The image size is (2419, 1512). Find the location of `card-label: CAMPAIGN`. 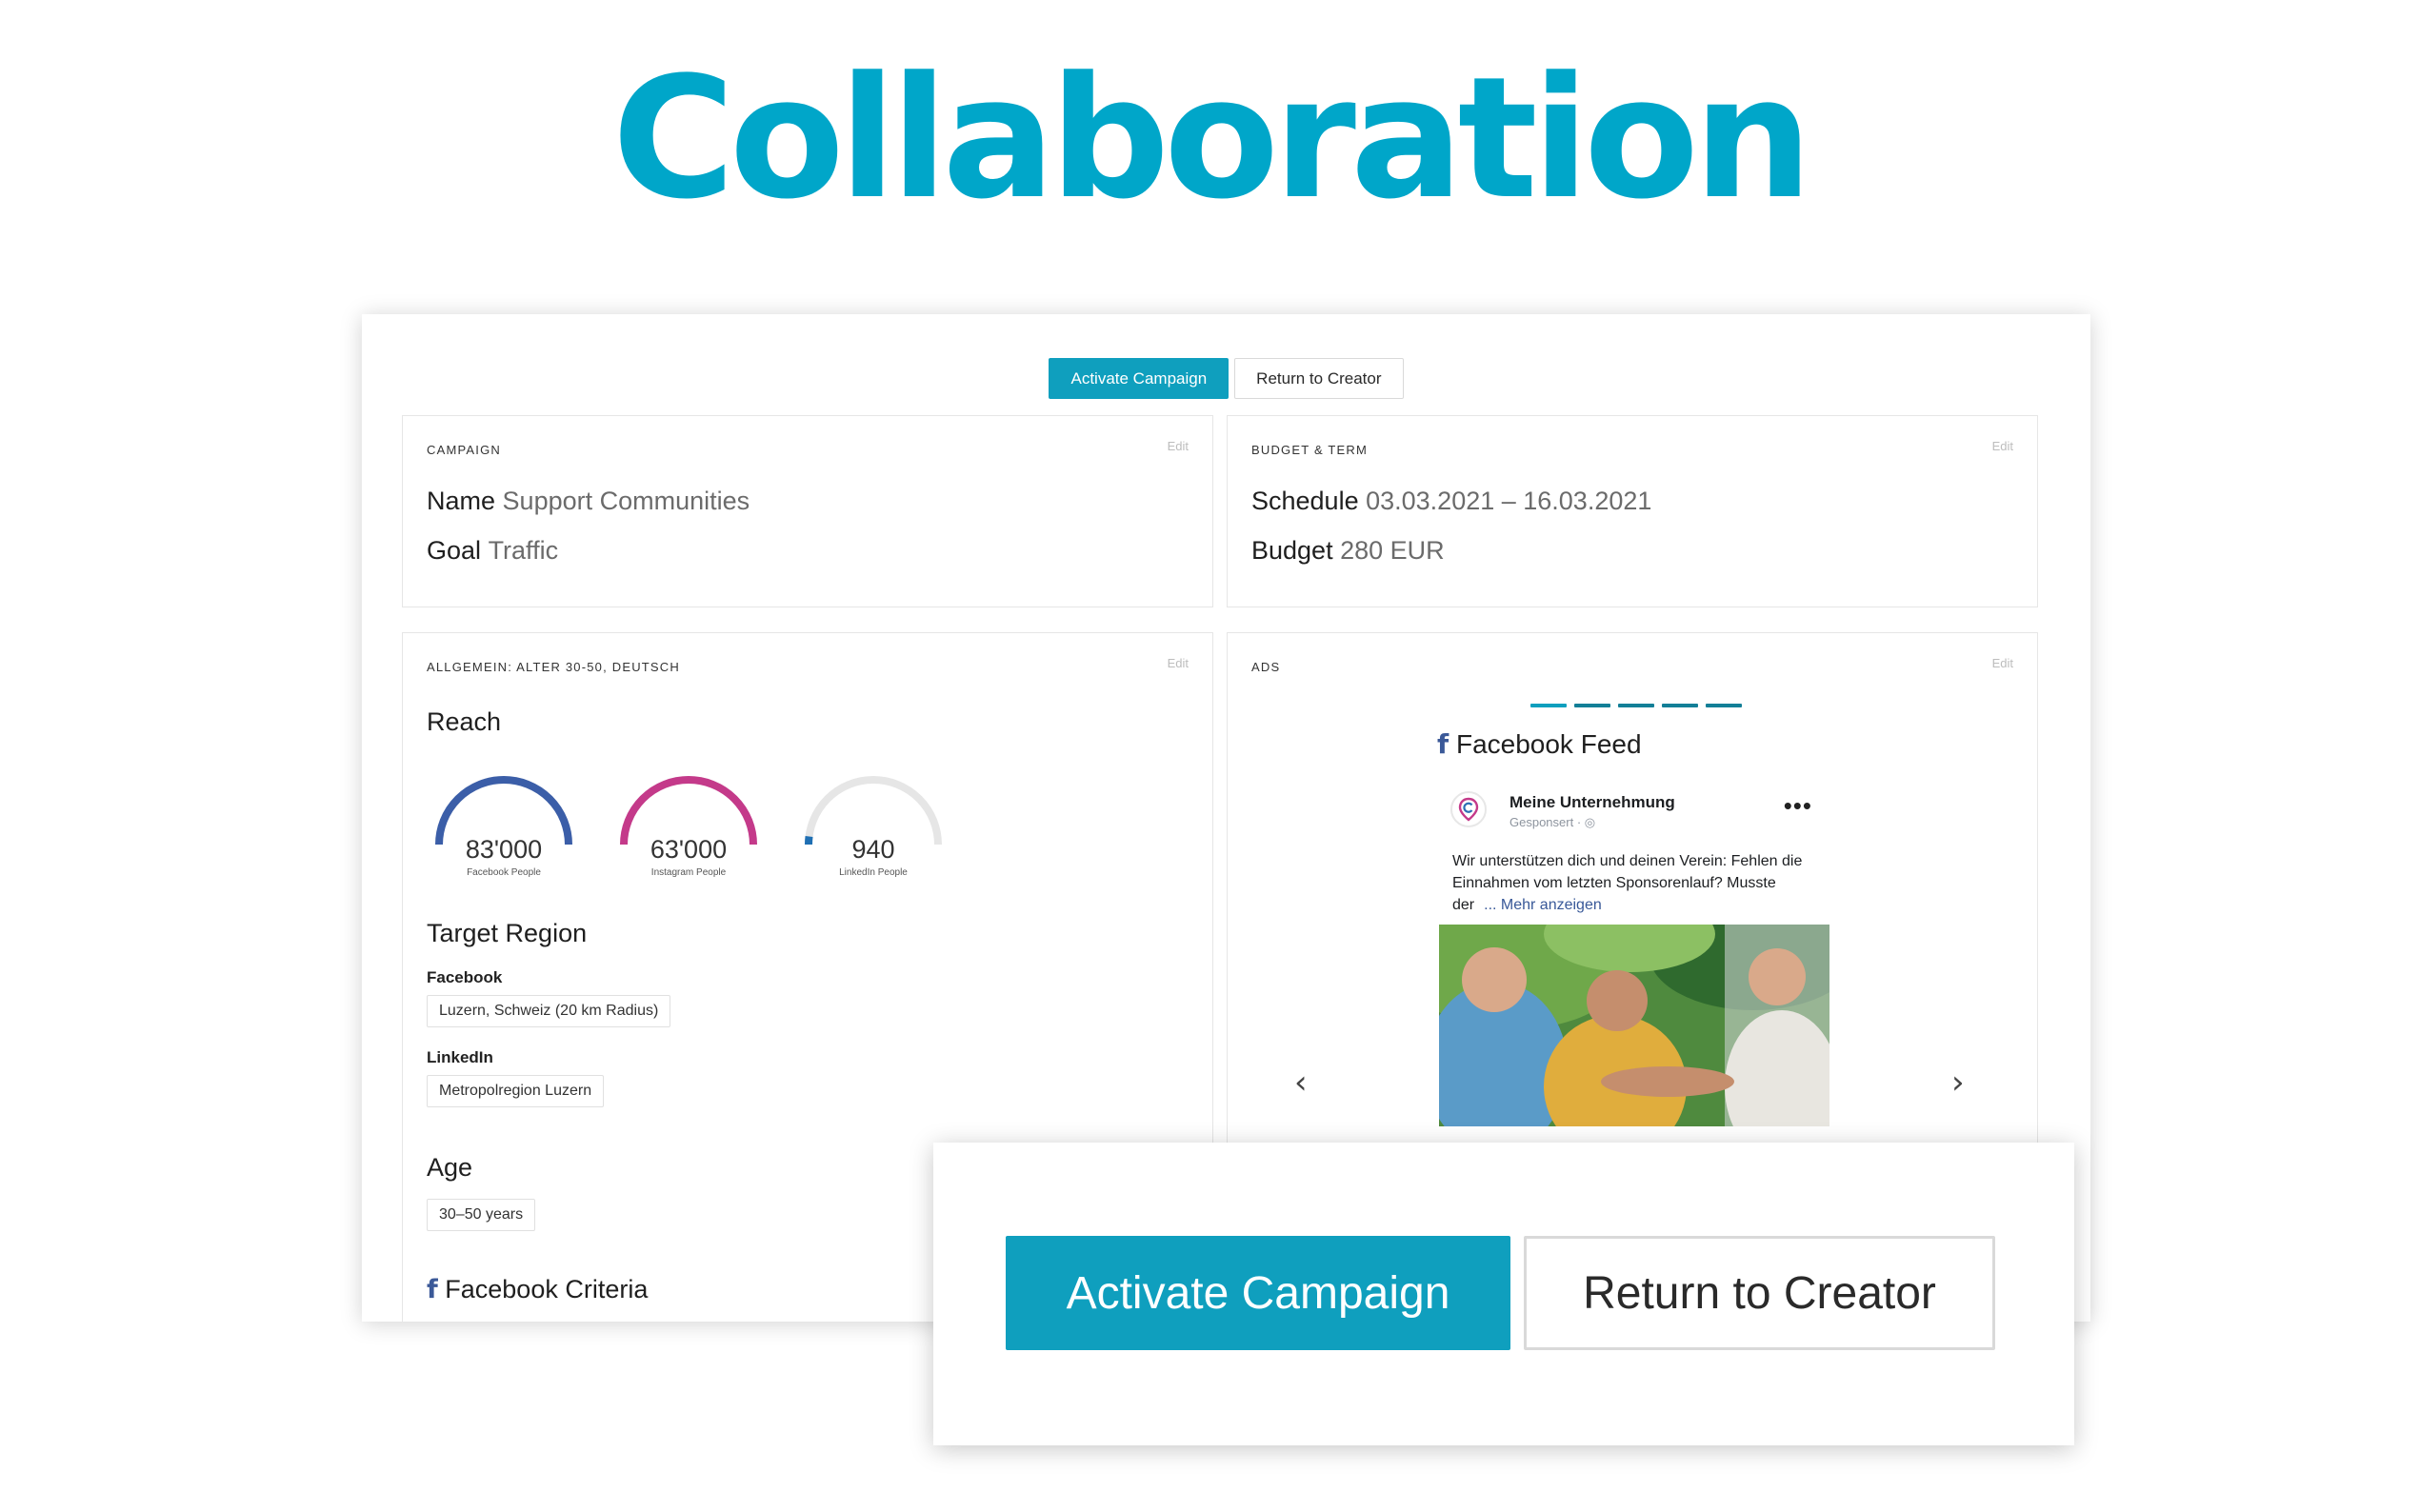

card-label: CAMPAIGN is located at coordinates (464, 450).